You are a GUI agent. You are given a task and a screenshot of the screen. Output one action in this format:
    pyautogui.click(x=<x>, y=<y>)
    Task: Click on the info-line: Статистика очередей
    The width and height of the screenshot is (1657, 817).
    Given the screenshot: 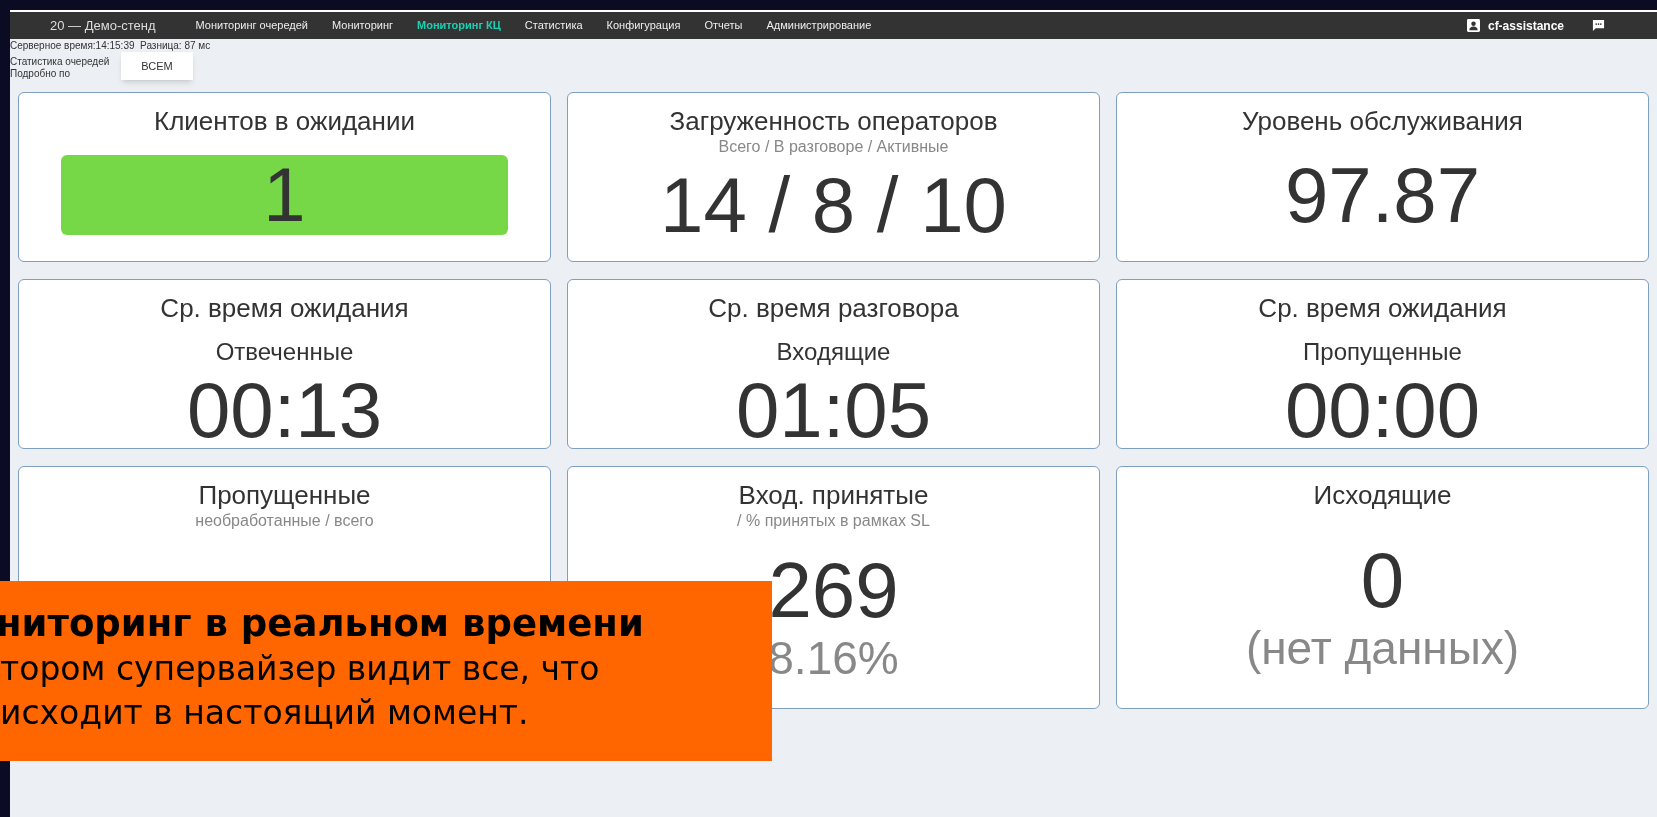 What is the action you would take?
    pyautogui.click(x=60, y=62)
    